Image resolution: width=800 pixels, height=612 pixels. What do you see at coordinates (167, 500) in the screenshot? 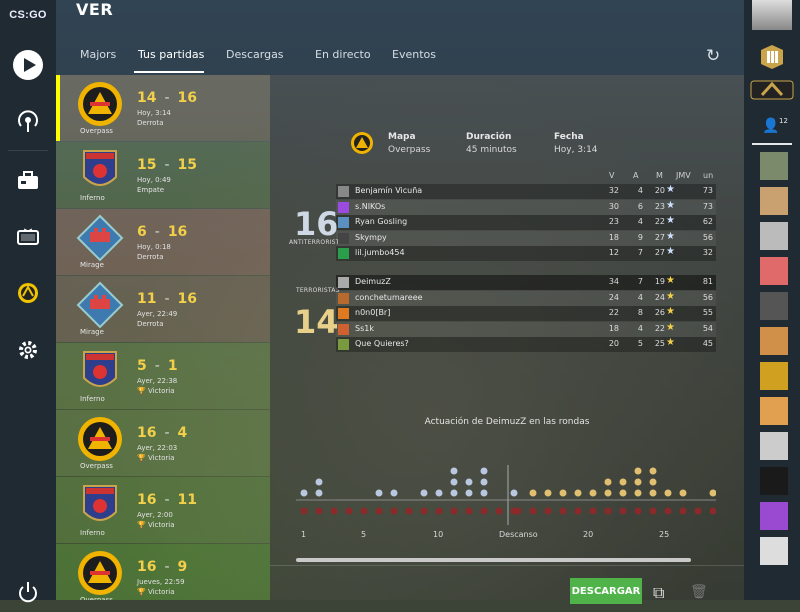
I see `match-score: 16-11` at bounding box center [167, 500].